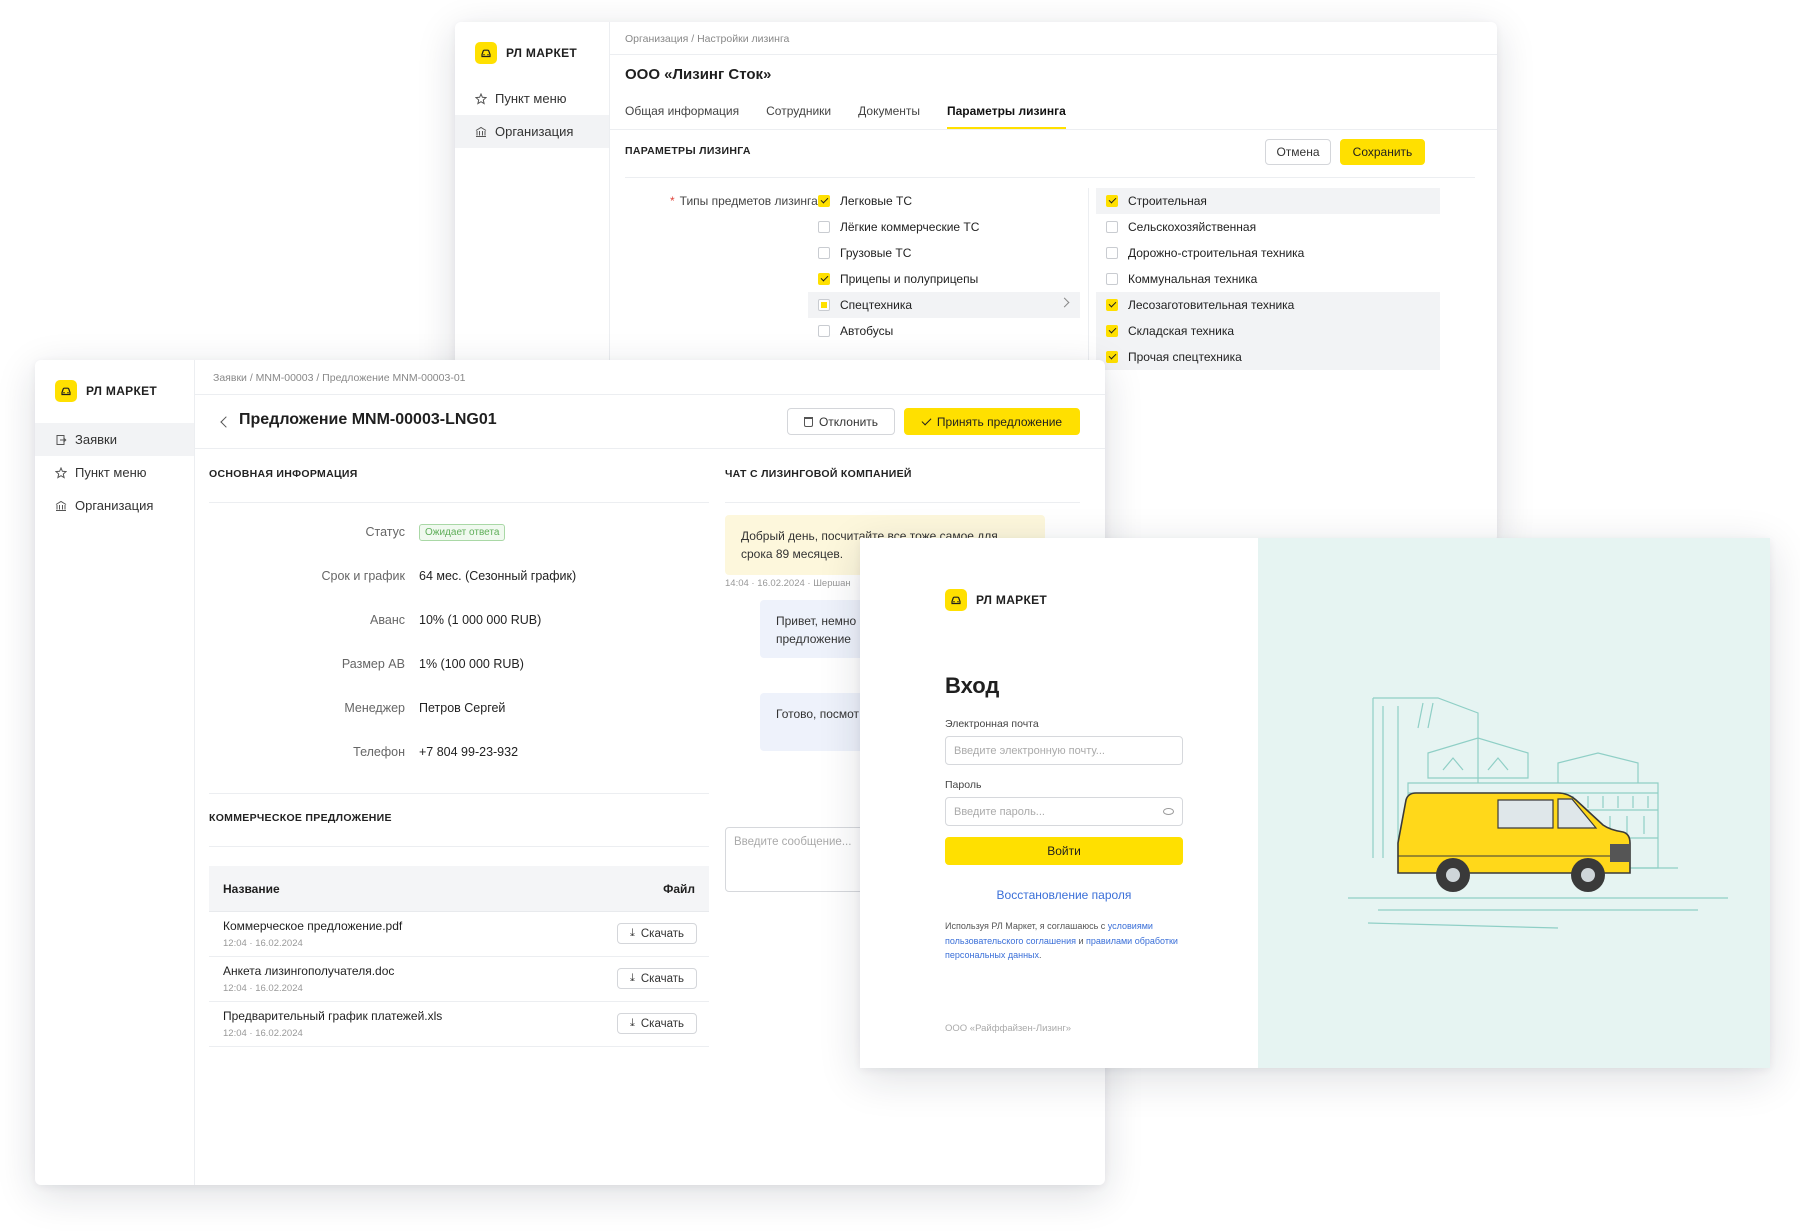 The width and height of the screenshot is (1800, 1231). What do you see at coordinates (841, 421) in the screenshot?
I see `reject-button: Отклонить` at bounding box center [841, 421].